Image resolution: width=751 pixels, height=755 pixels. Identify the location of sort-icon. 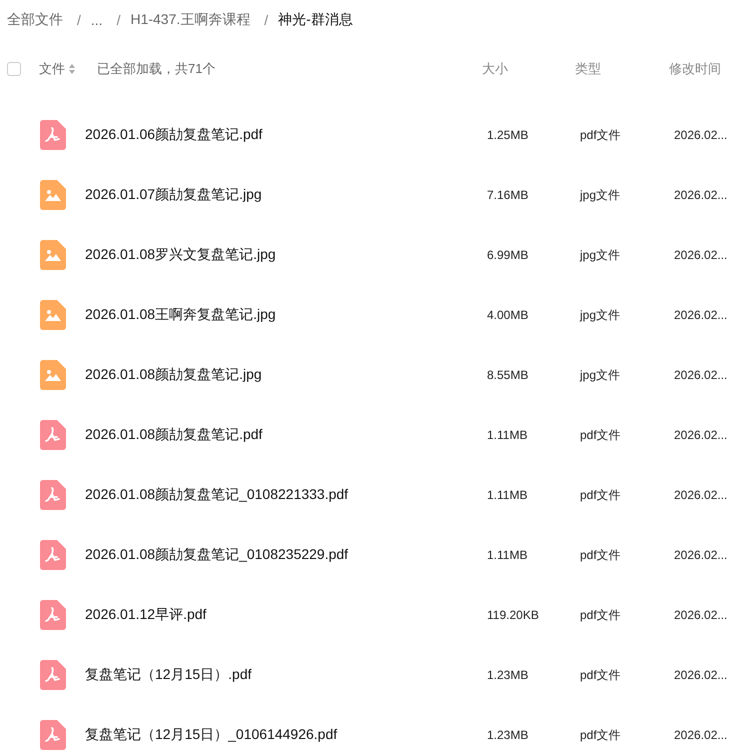
(72, 69).